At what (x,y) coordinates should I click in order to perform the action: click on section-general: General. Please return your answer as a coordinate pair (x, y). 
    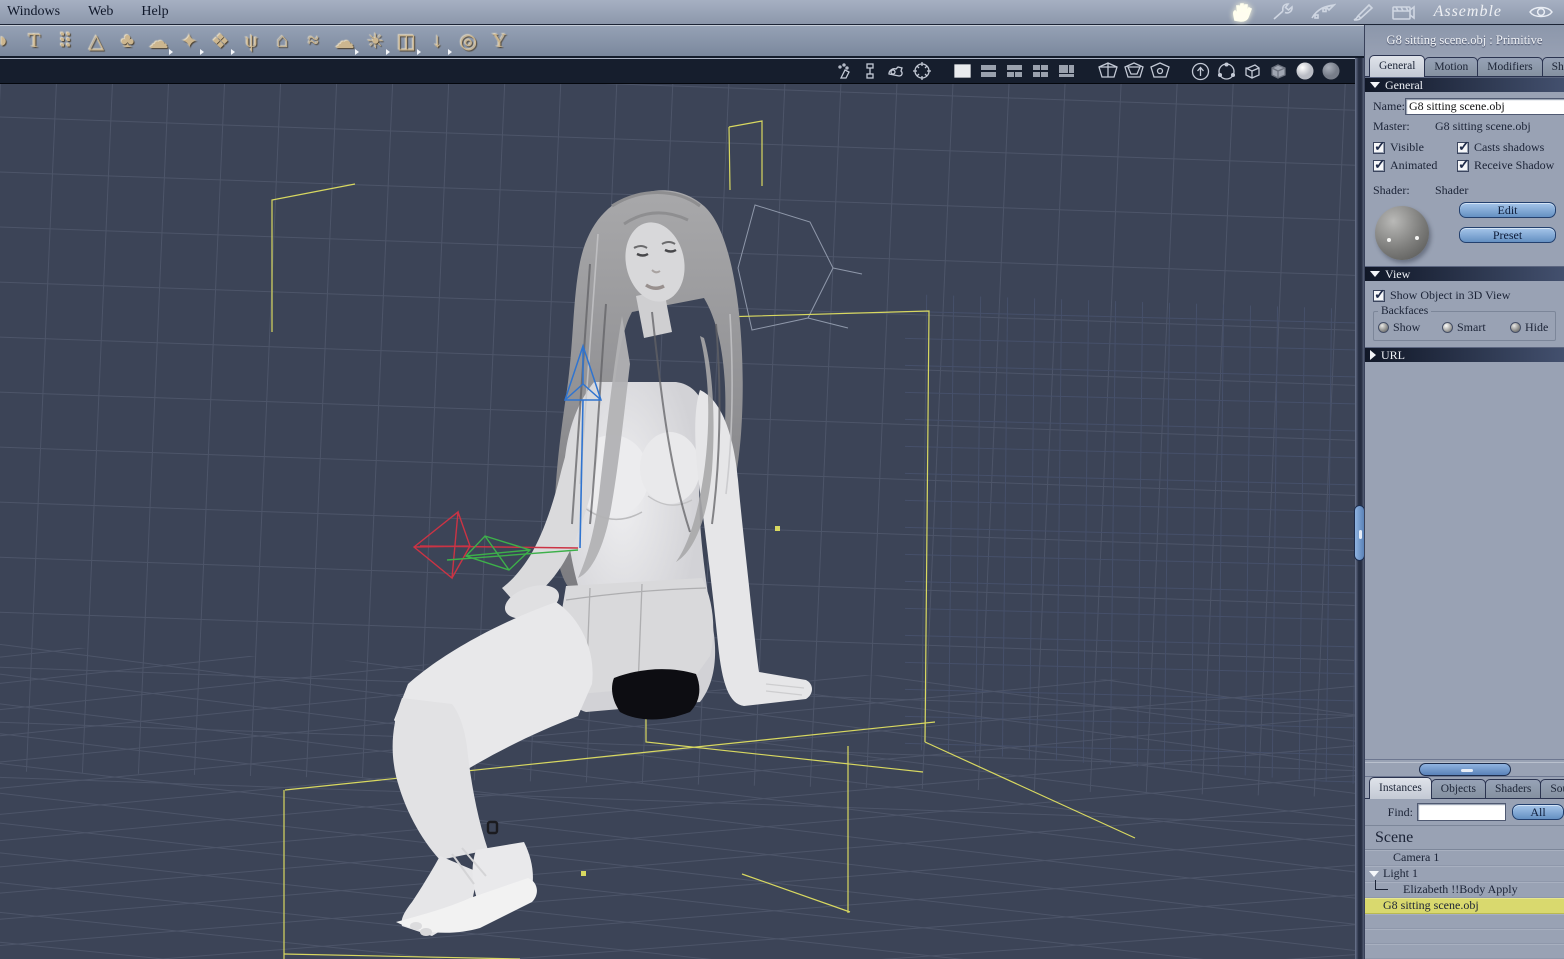
    Looking at the image, I should click on (1464, 84).